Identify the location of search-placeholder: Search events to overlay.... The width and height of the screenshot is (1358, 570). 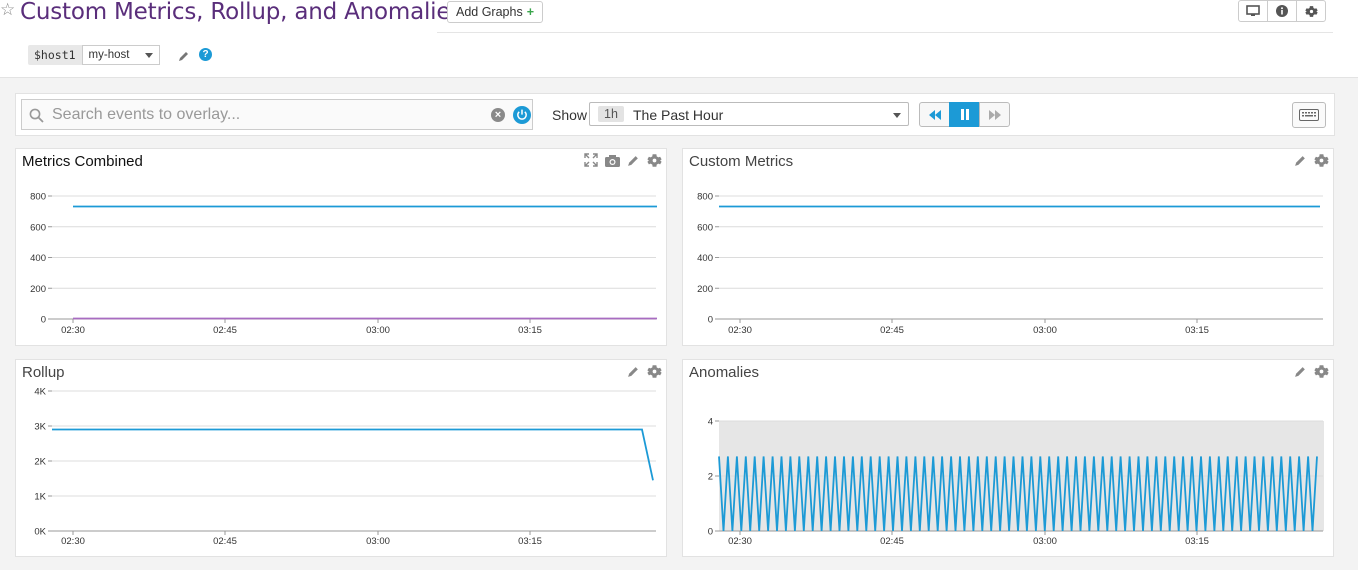
(146, 114).